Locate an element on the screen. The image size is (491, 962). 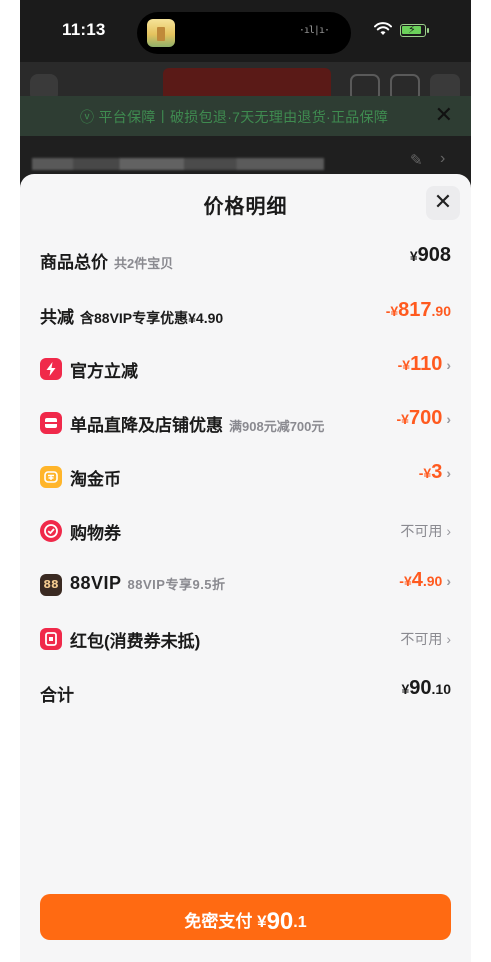
red-packet-icon is located at coordinates (51, 639).